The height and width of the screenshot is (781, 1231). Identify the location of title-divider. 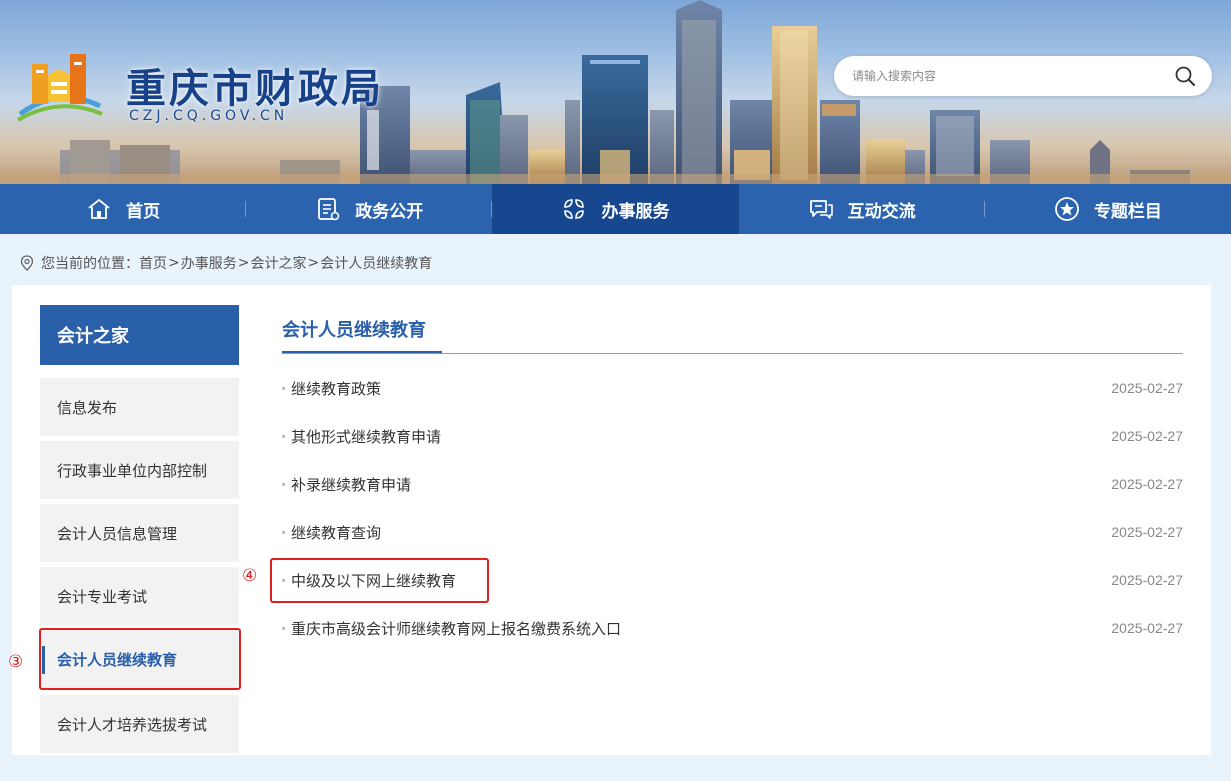
(732, 353).